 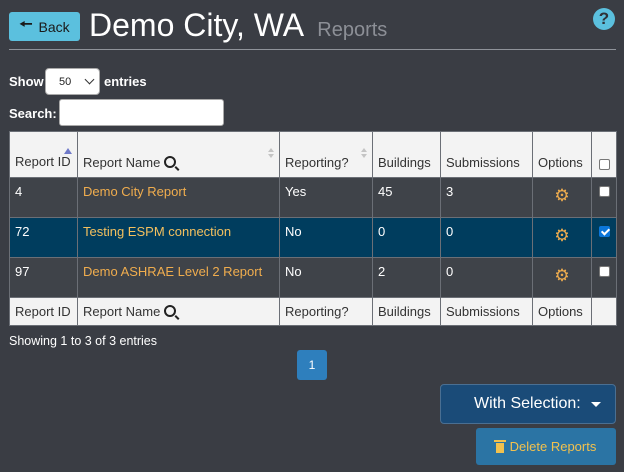 I want to click on show-label: Show, so click(x=26, y=81).